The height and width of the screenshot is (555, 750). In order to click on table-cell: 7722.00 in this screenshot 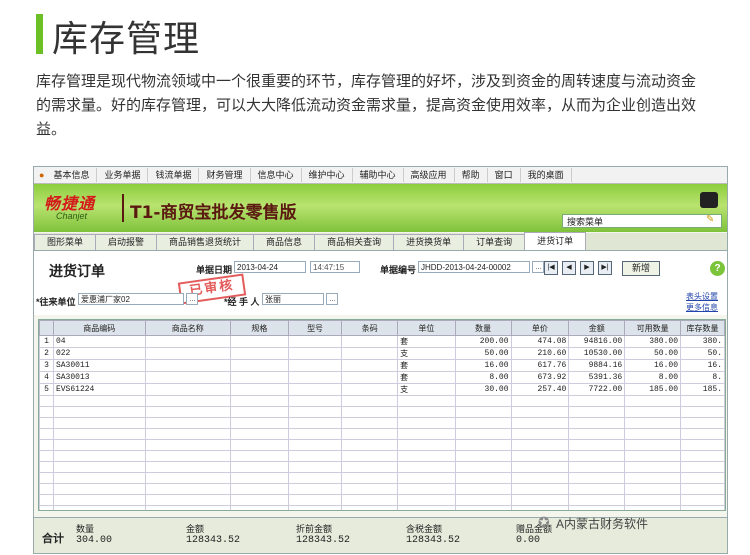, I will do `click(597, 389)`.